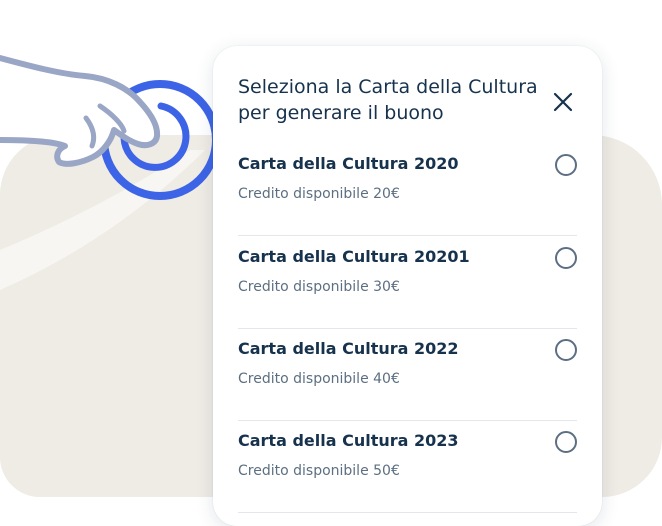 This screenshot has width=662, height=526. I want to click on card-credit: Credito disponibile 40€, so click(319, 379).